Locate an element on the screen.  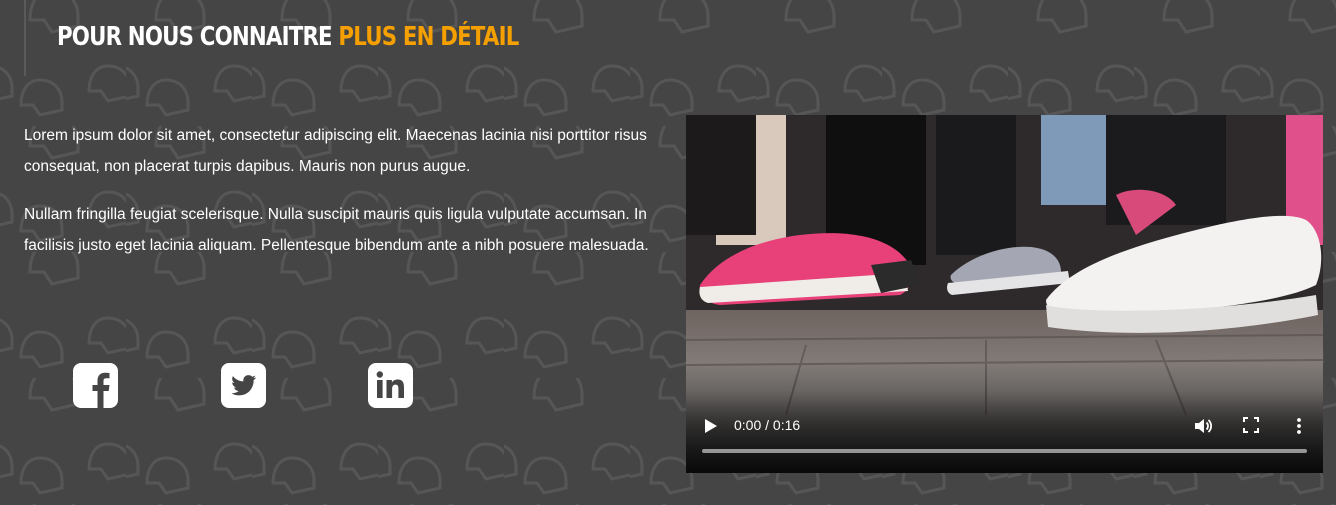
play-icon is located at coordinates (711, 426).